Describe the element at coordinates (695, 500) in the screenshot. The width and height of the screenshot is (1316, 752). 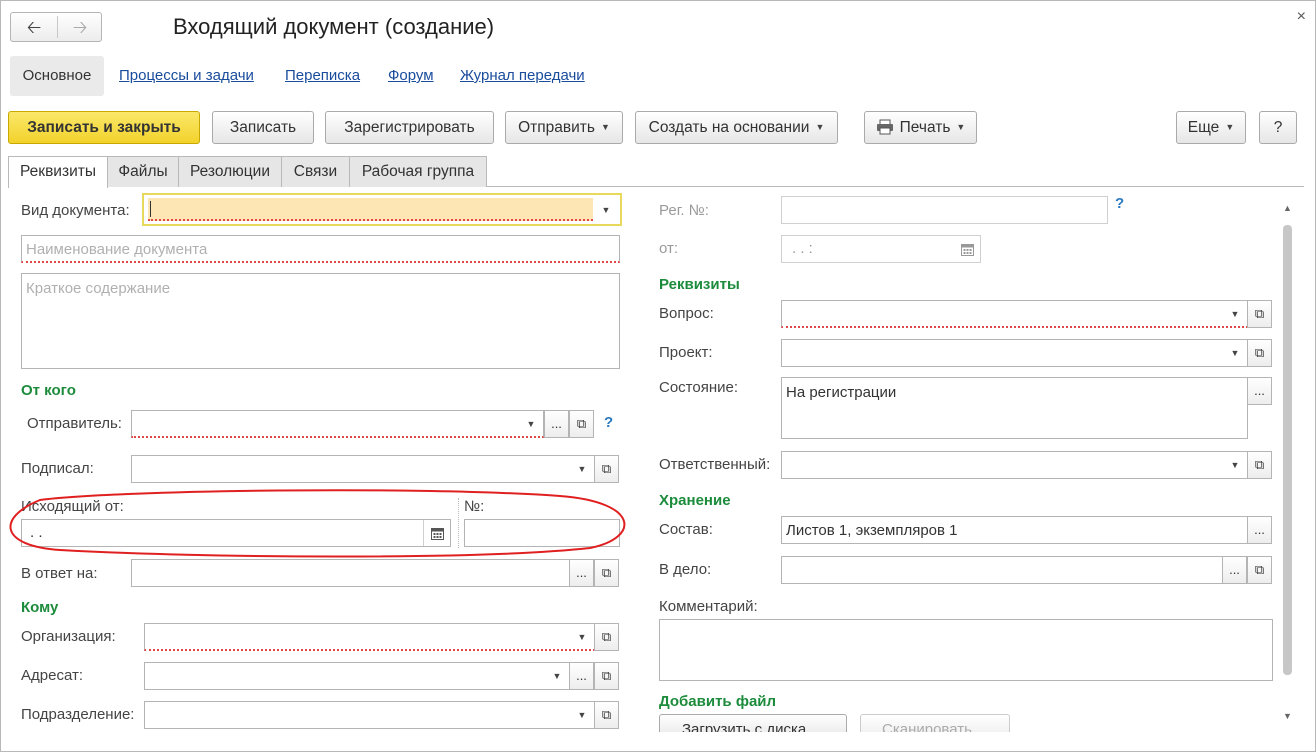
I see `section-storage: Хранение` at that location.